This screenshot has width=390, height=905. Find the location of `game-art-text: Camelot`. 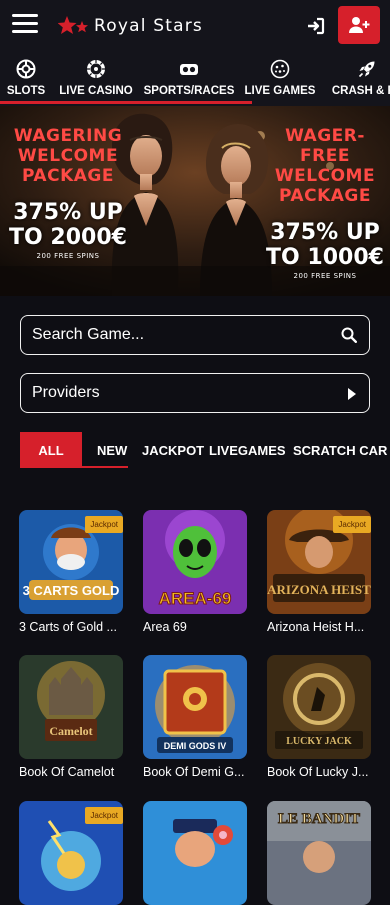

game-art-text: Camelot is located at coordinates (70, 731).